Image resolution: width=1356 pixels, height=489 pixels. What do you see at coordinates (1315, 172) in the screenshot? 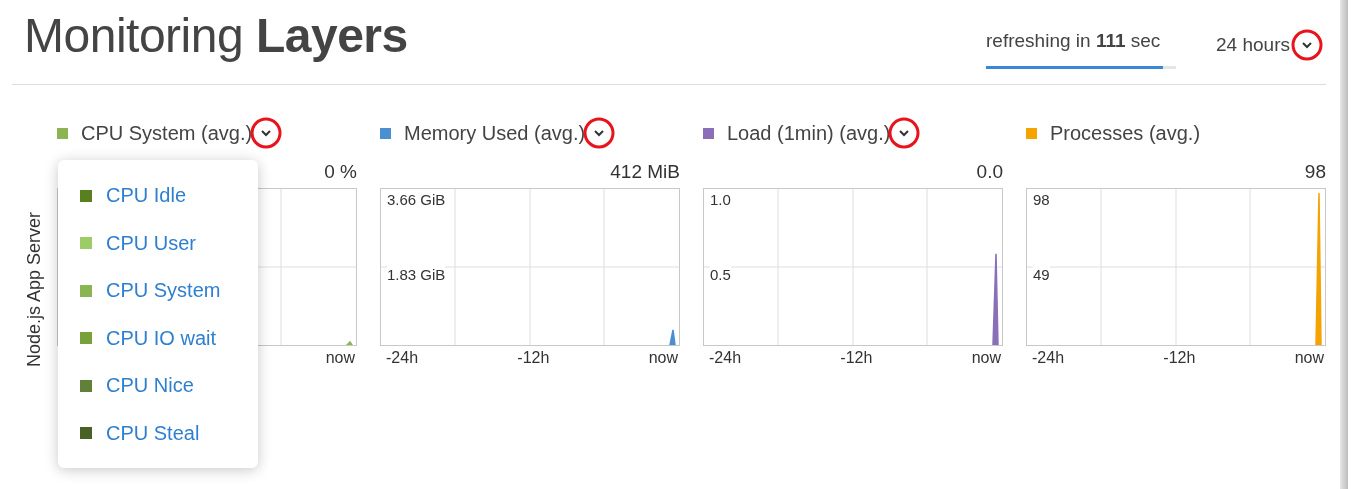
I see `metric-value: 98` at bounding box center [1315, 172].